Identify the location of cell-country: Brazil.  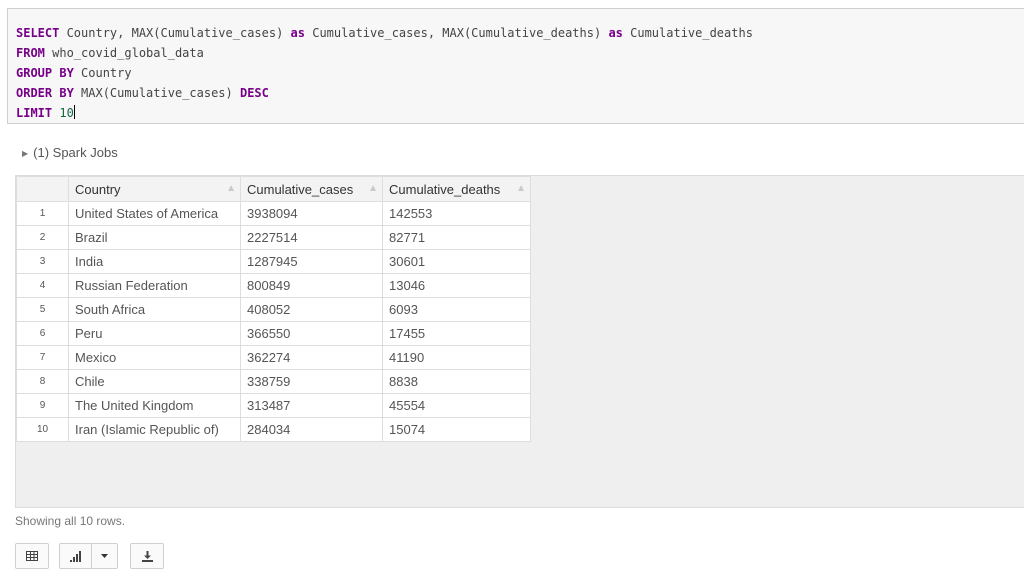
(154, 237).